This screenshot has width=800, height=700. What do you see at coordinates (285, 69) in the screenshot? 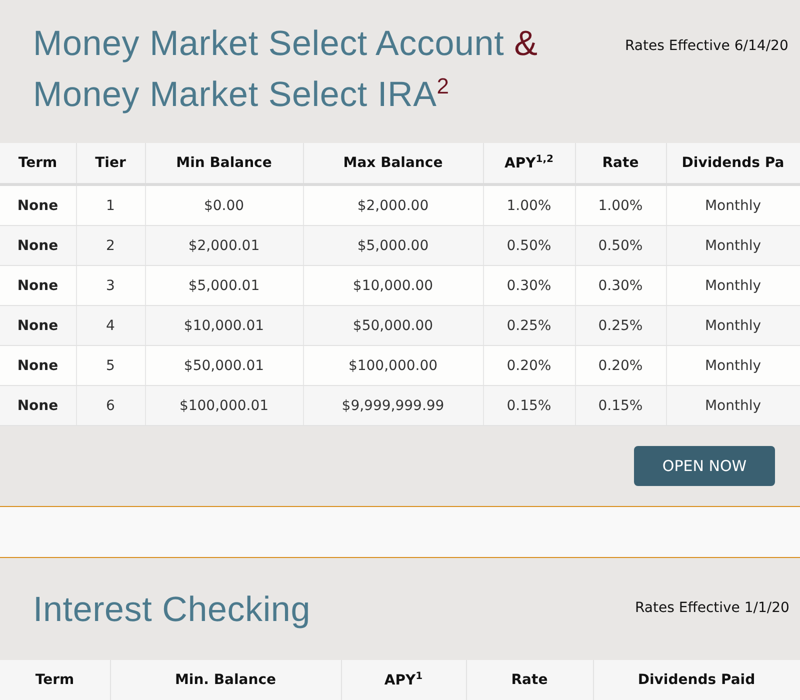
I see `section-title: Money Market Select Account & Money Market Select IRA$^{2}$` at bounding box center [285, 69].